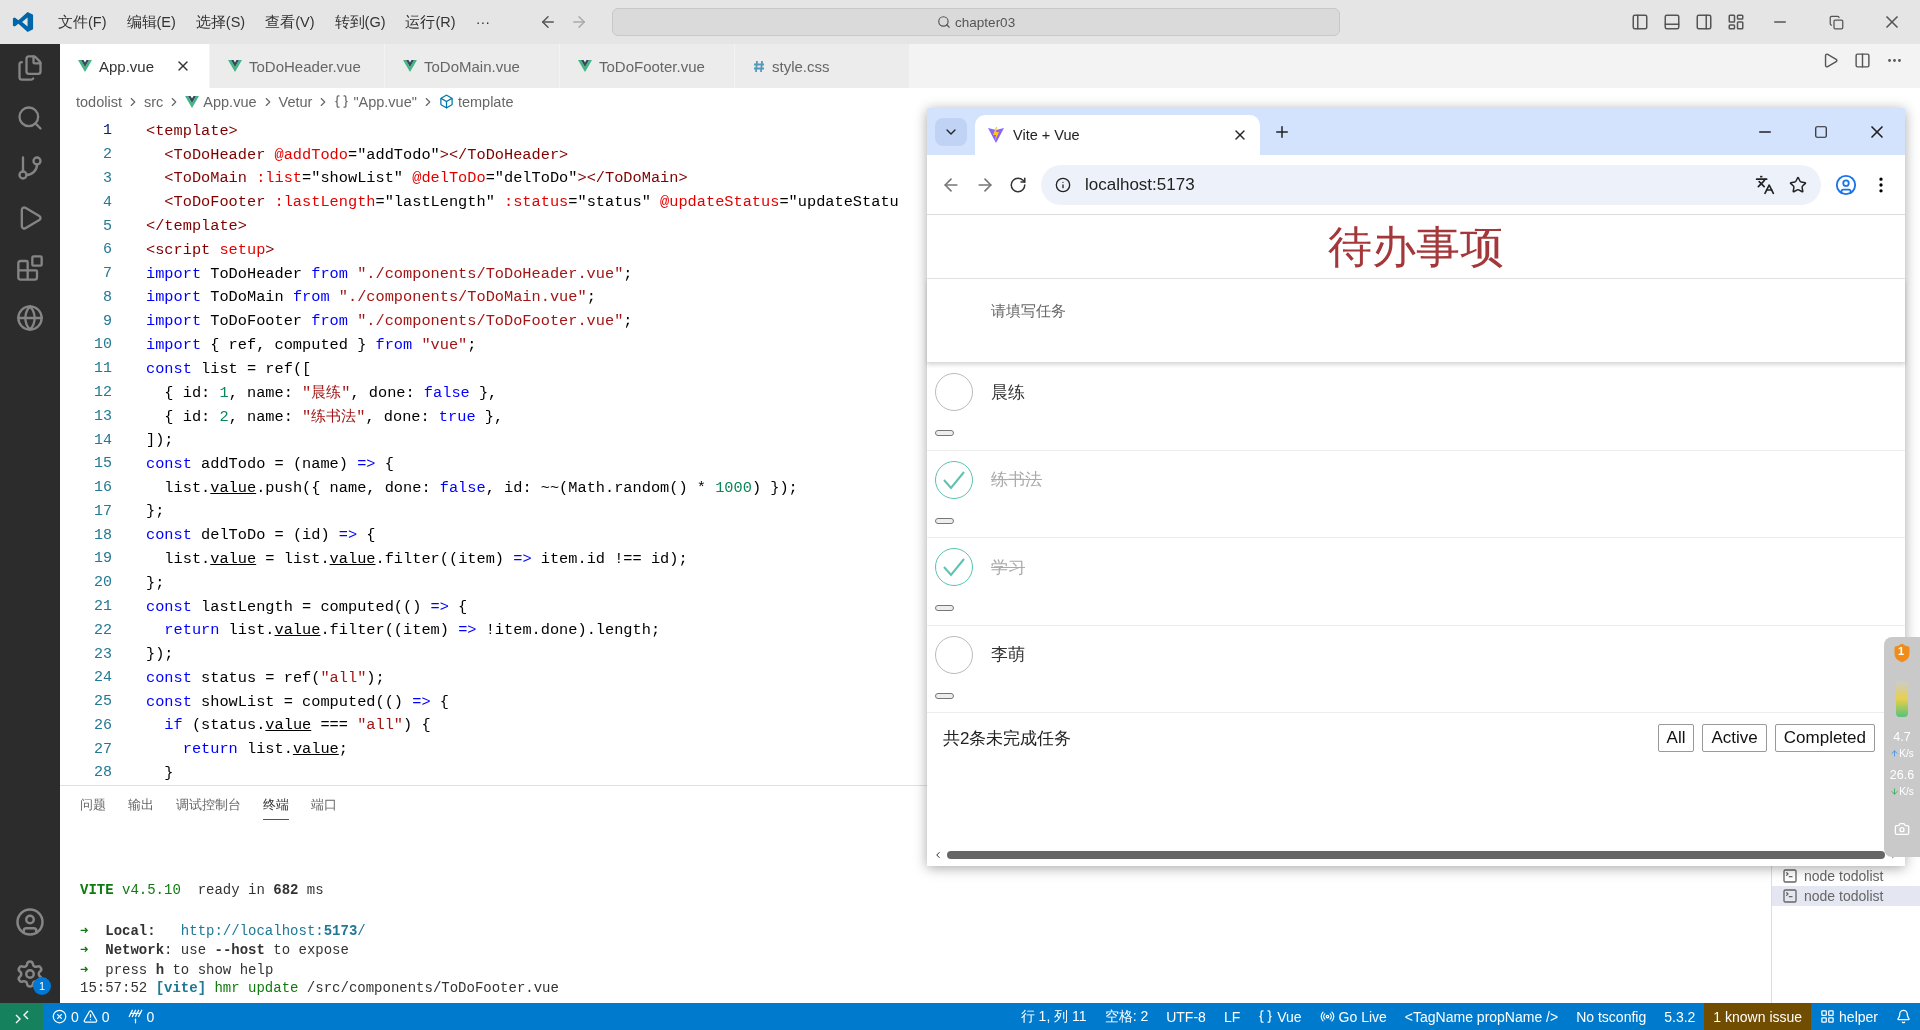 The width and height of the screenshot is (1920, 1030). I want to click on settings-icon, so click(30, 974).